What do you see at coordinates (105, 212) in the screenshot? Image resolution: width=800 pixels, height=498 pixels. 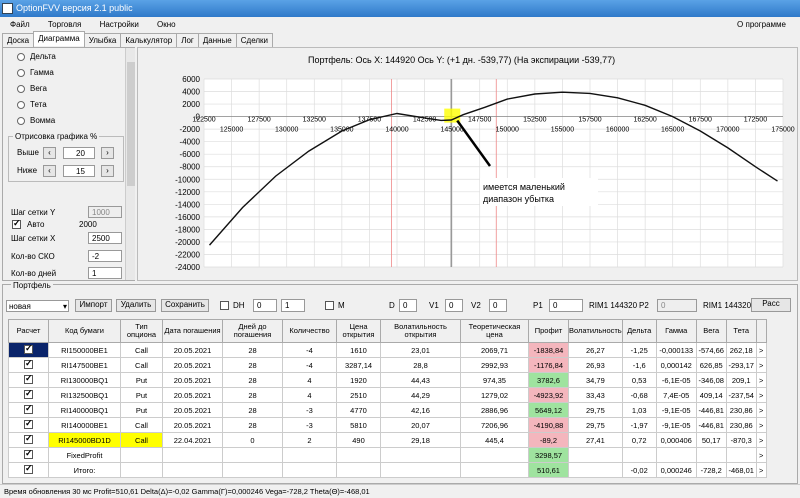 I see `grid-y-input: 1000` at bounding box center [105, 212].